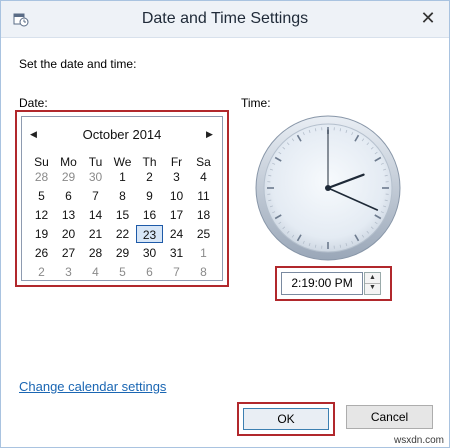  I want to click on close-icon: ✕, so click(428, 18).